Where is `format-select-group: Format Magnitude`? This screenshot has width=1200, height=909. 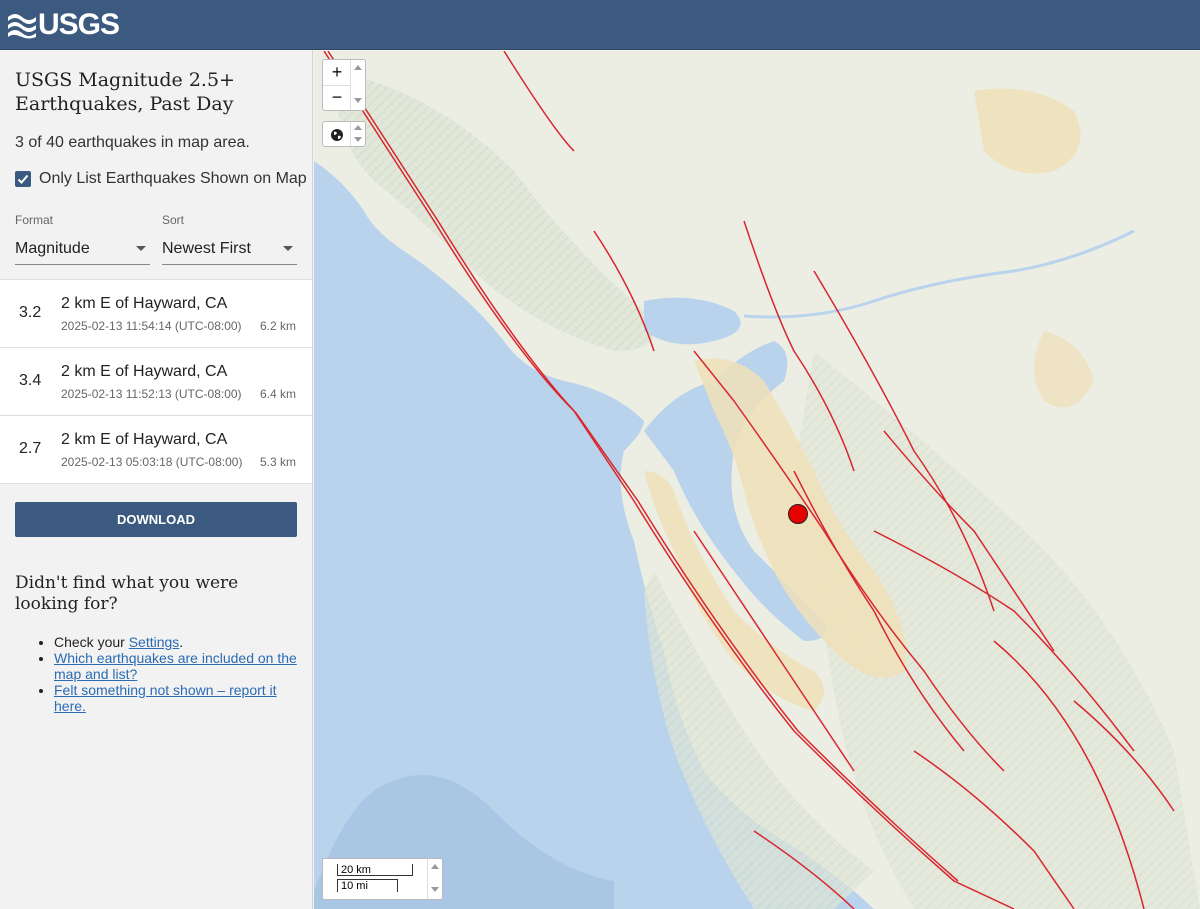
format-select-group: Format Magnitude is located at coordinates (82, 239).